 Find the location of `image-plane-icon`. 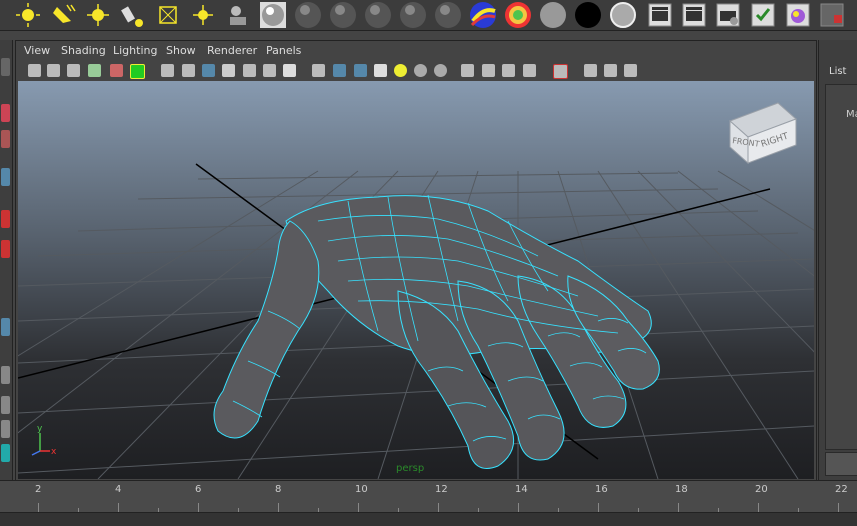

image-plane-icon is located at coordinates (94, 70).